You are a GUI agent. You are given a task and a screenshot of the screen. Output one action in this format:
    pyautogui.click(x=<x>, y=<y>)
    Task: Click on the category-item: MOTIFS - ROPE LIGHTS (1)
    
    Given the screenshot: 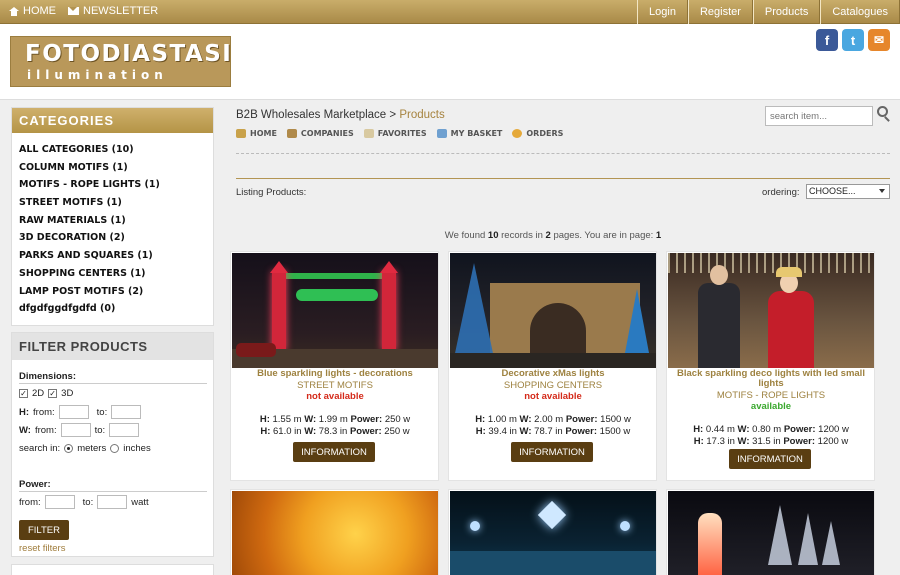 What is the action you would take?
    pyautogui.click(x=116, y=188)
    